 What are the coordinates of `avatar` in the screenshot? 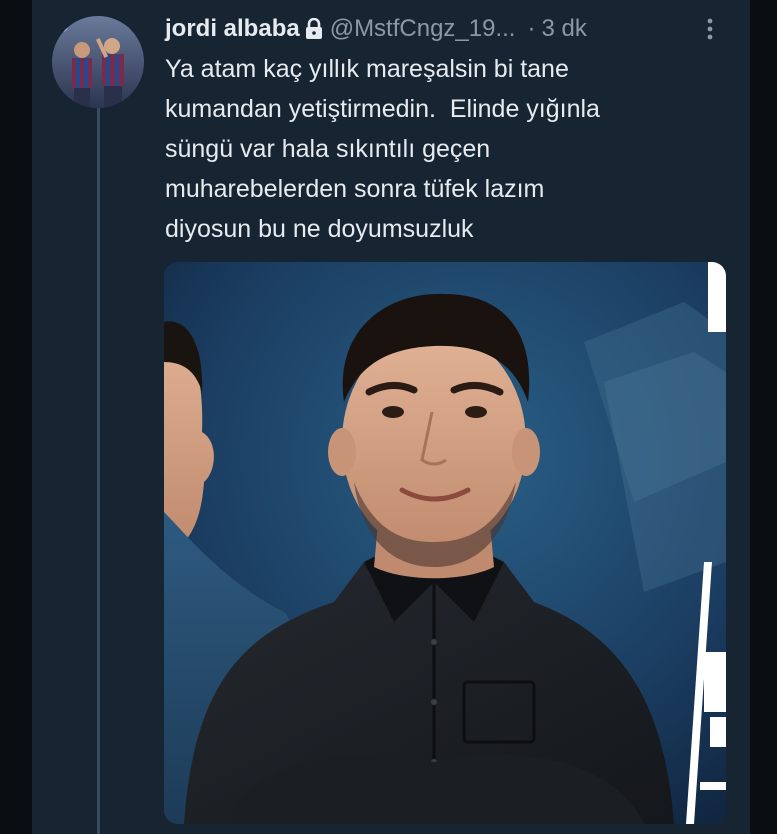 It's located at (98, 62).